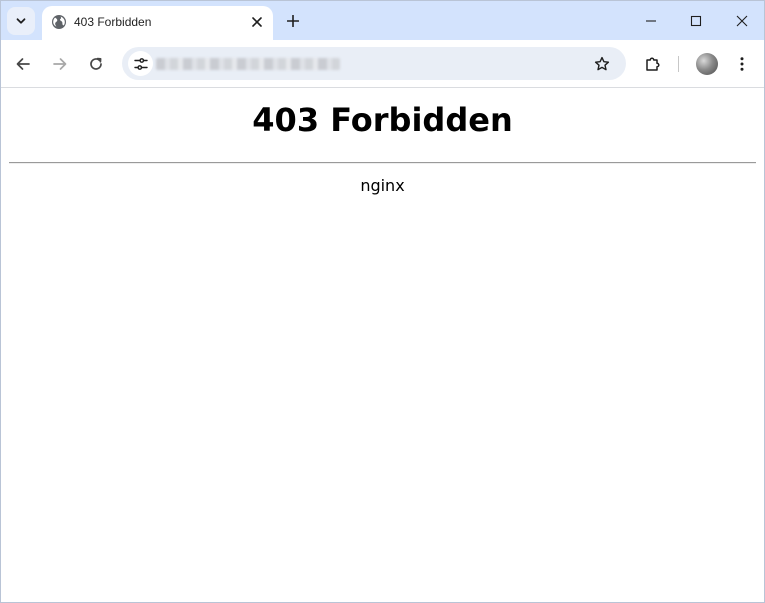 The height and width of the screenshot is (603, 765). What do you see at coordinates (707, 64) in the screenshot?
I see `avatar` at bounding box center [707, 64].